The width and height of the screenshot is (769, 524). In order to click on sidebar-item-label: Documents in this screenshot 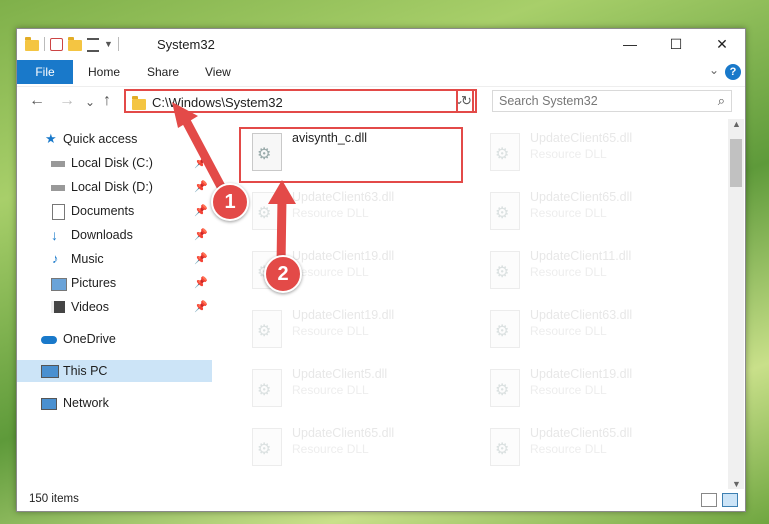, I will do `click(103, 211)`.